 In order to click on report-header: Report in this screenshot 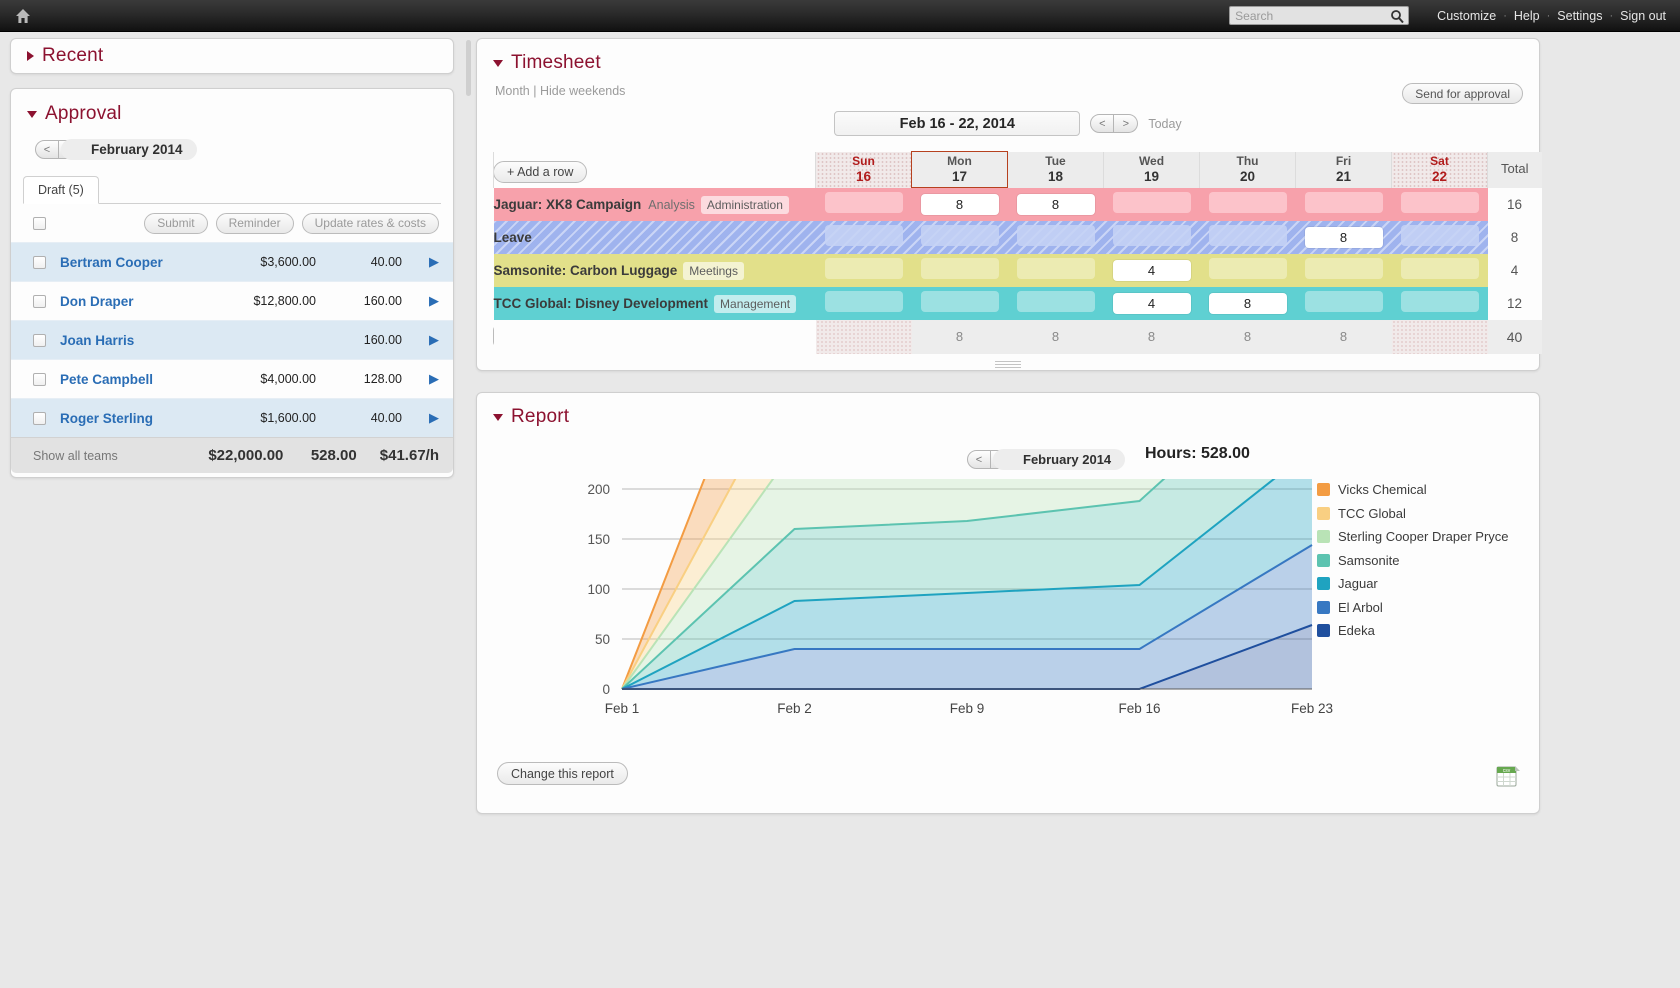, I will do `click(1008, 410)`.